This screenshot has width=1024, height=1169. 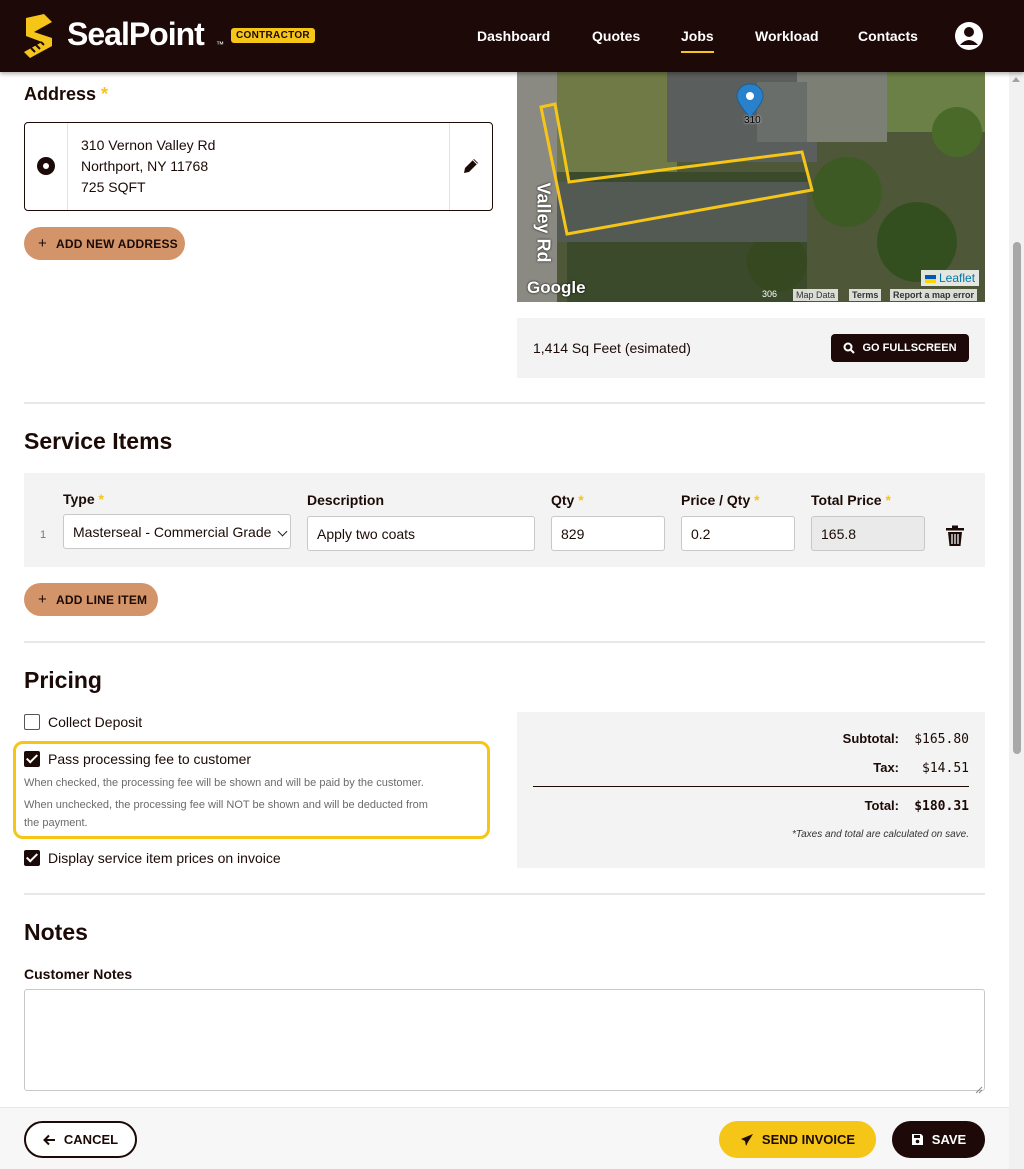 I want to click on fee-help-unchecked-line2: the payment., so click(x=56, y=823).